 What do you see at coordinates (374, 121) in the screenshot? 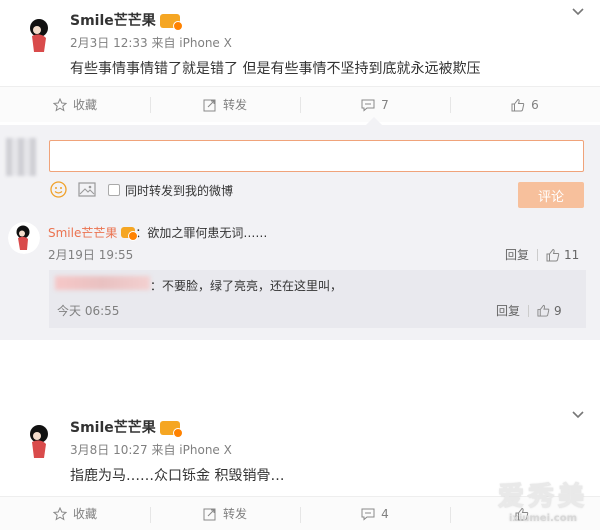
I see `panel-caret` at bounding box center [374, 121].